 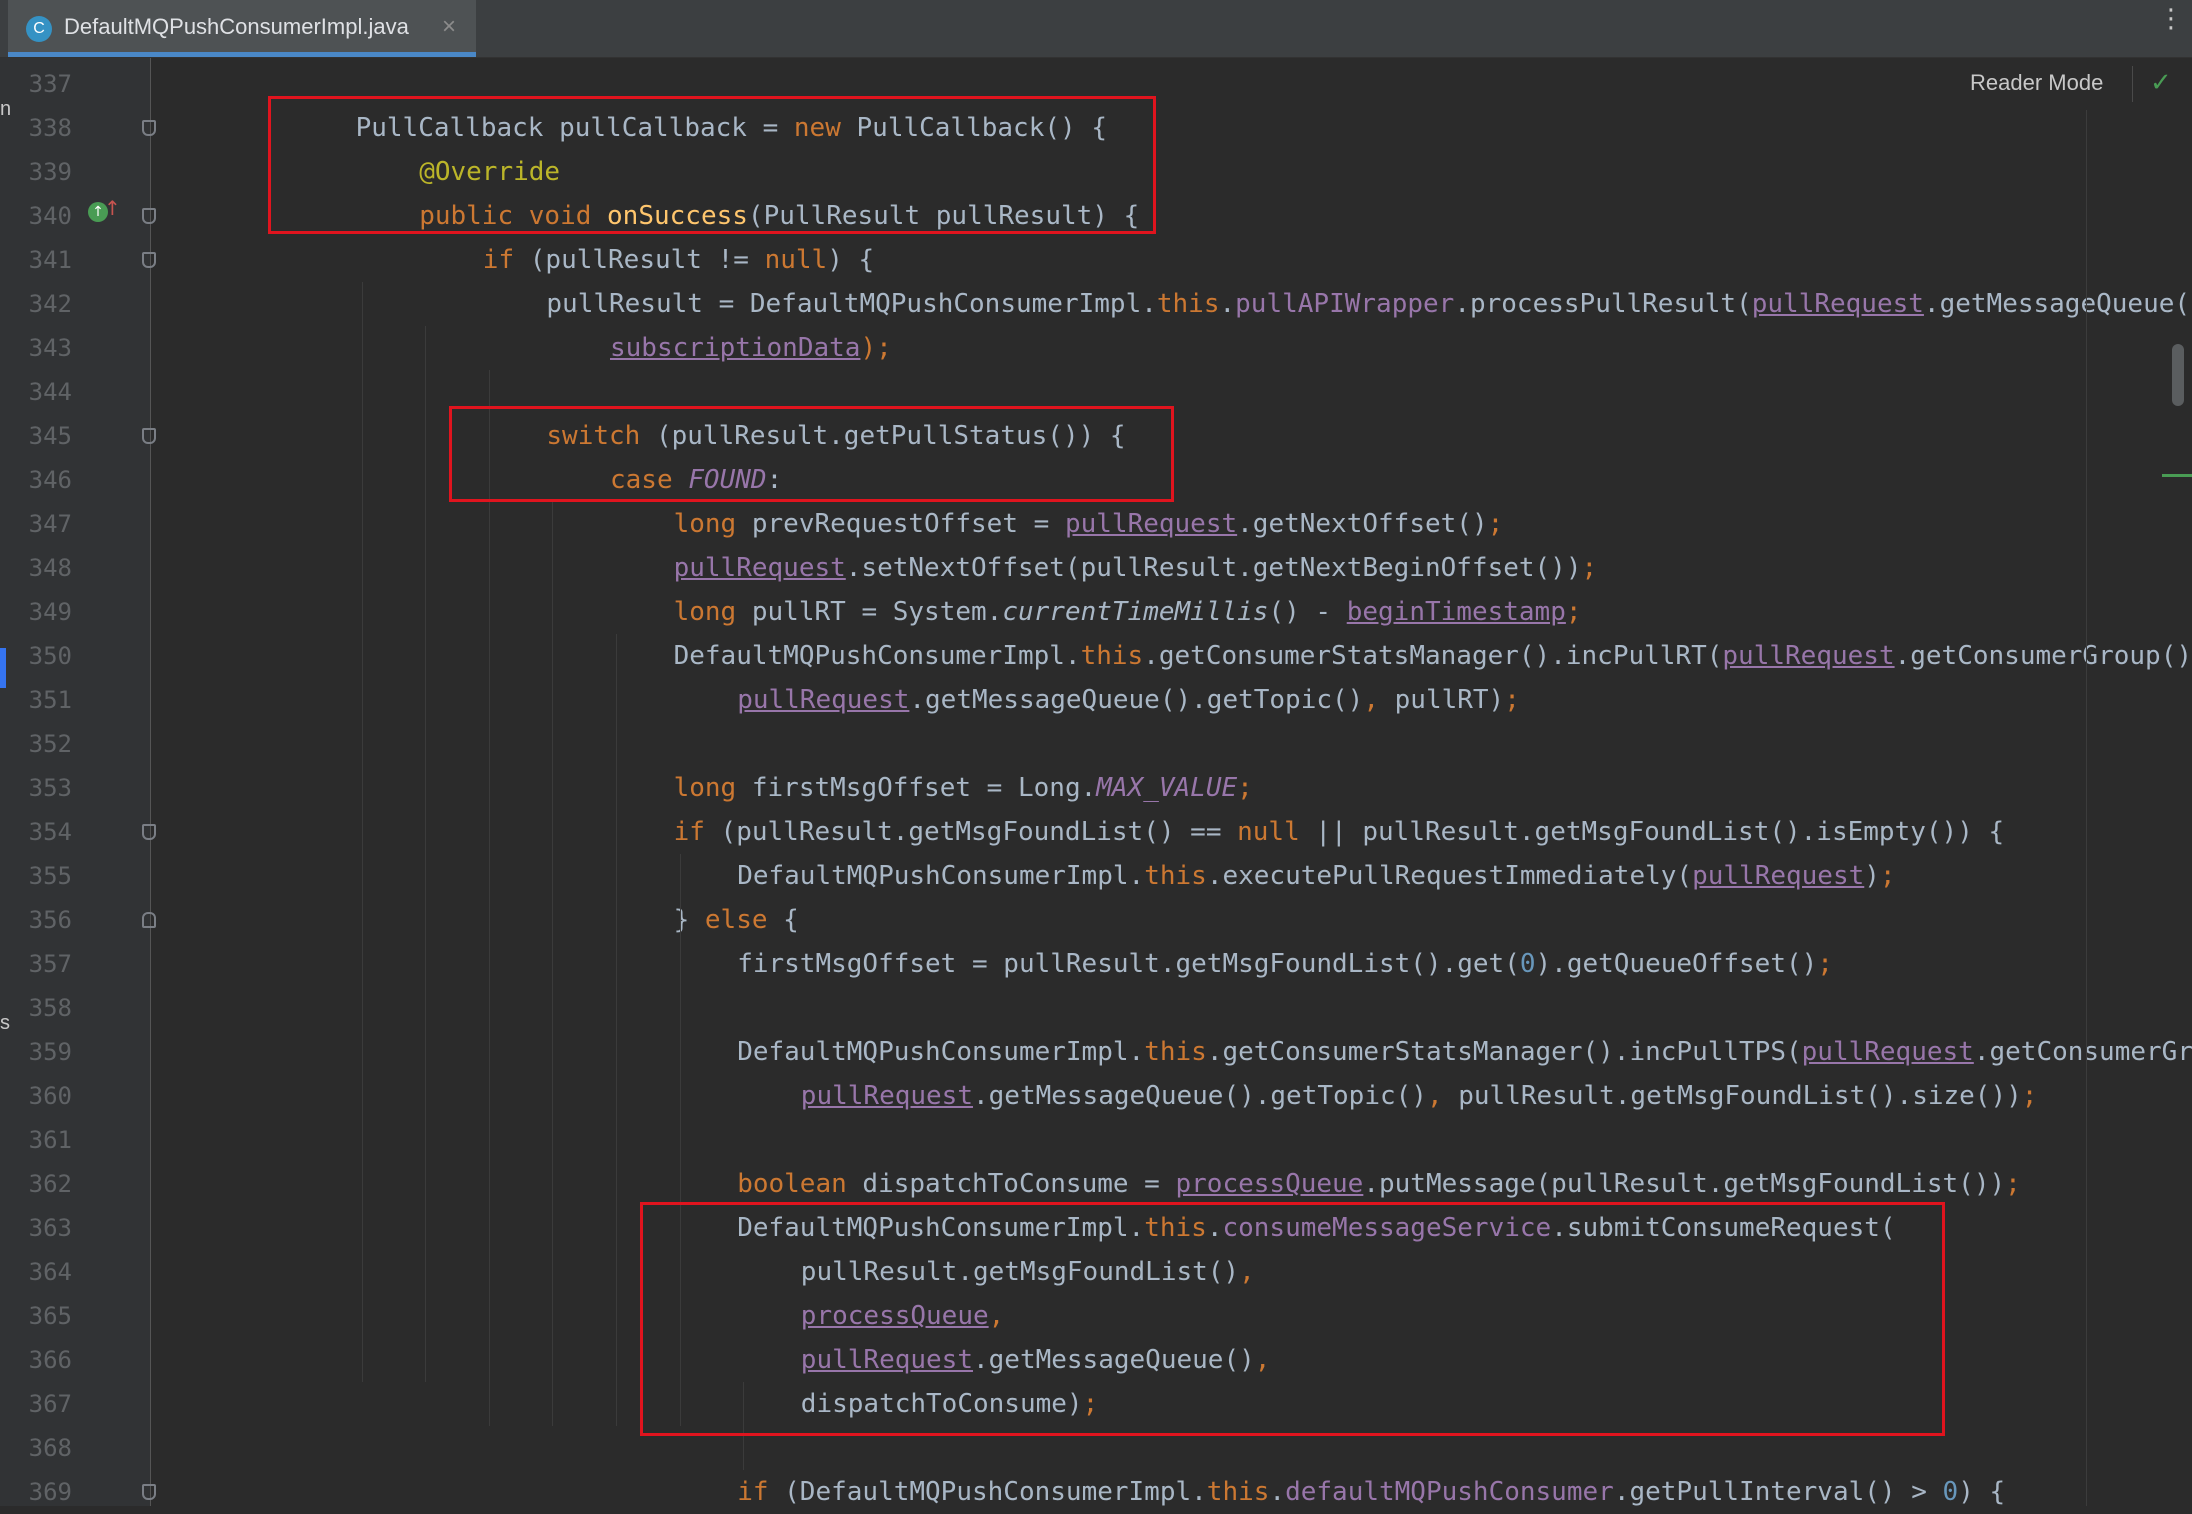 I want to click on line-number: 343, so click(x=50, y=348).